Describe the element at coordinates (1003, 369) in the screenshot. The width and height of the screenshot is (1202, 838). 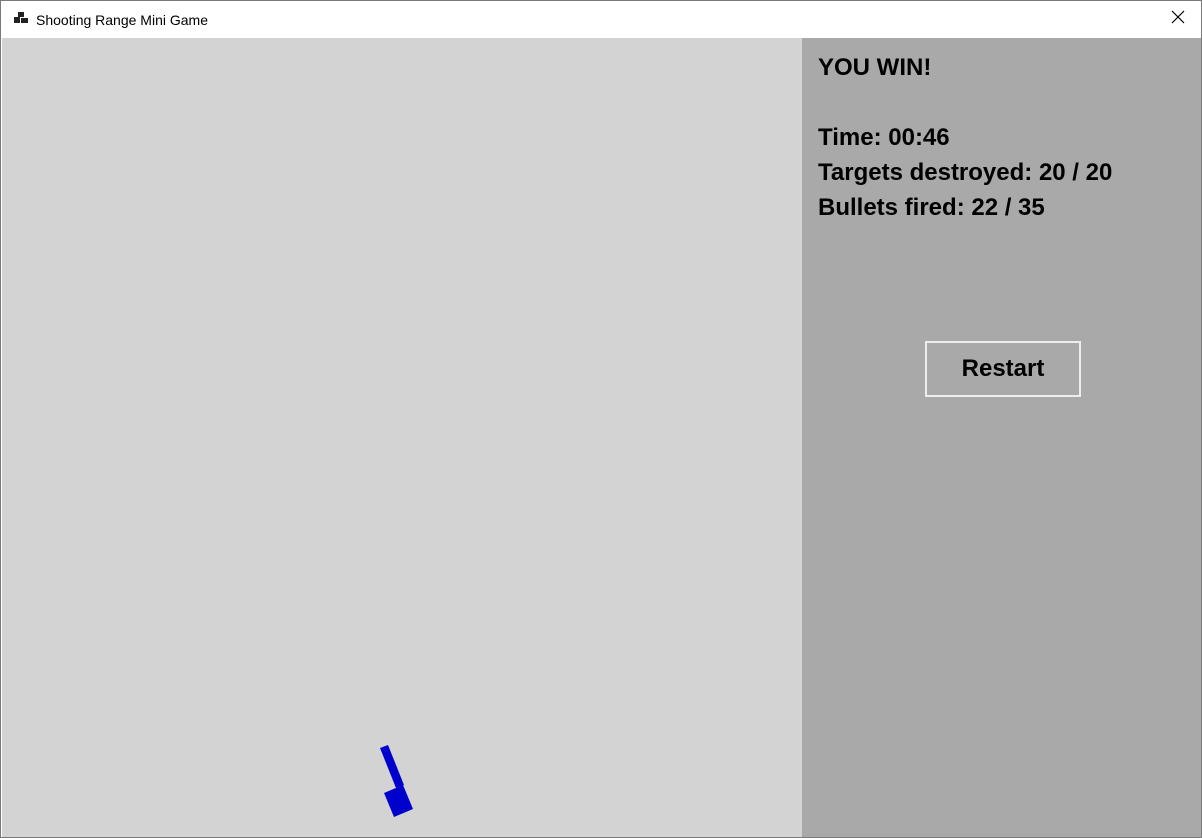
I see `restart-button: Restart` at that location.